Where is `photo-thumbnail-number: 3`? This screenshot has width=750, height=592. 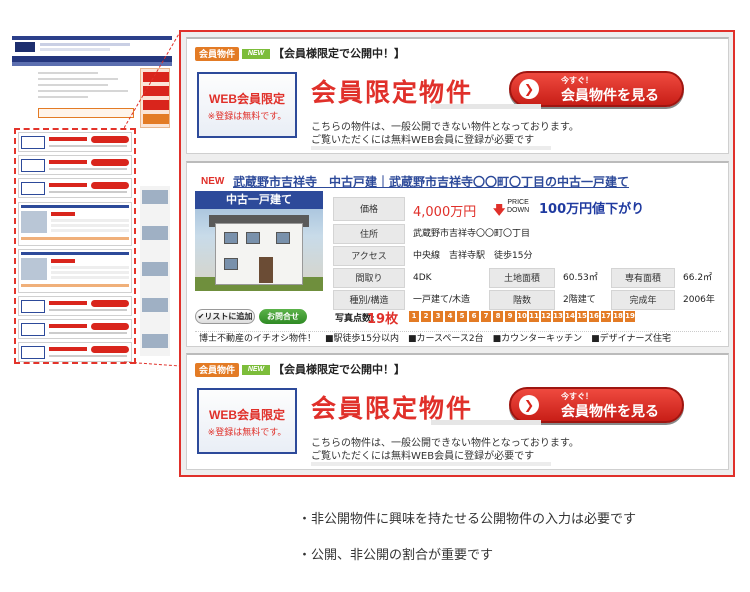
photo-thumbnail-number: 3 is located at coordinates (438, 316).